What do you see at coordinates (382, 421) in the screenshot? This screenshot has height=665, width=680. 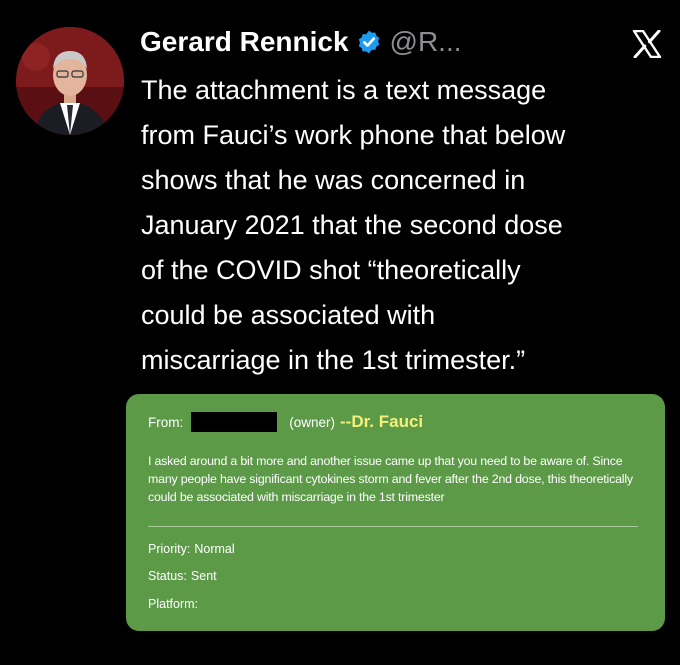 I see `sender-name: --Dr. Fauci` at bounding box center [382, 421].